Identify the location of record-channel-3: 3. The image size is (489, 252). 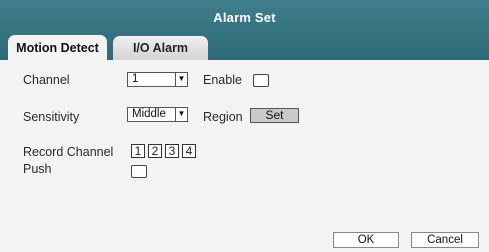
(172, 151).